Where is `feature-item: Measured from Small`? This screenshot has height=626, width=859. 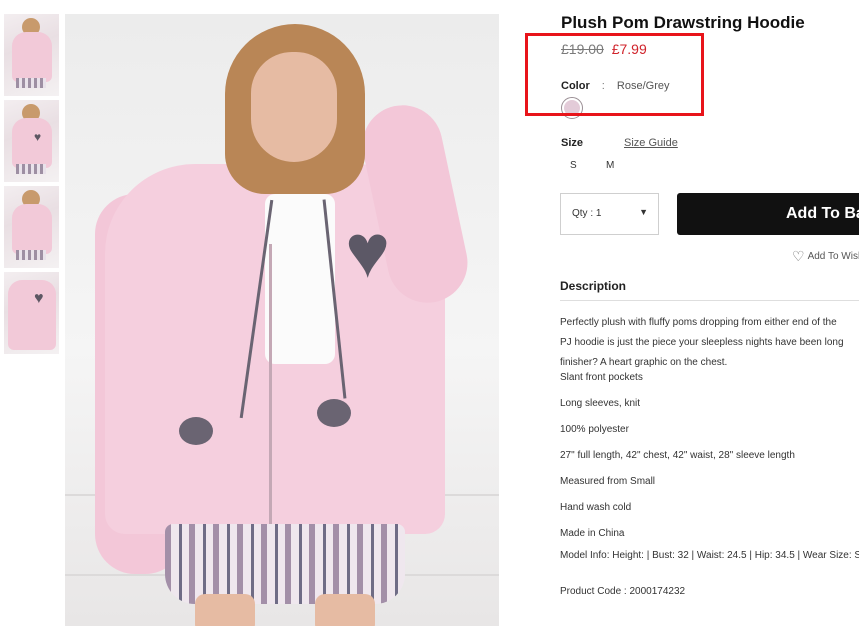
feature-item: Measured from Small is located at coordinates (608, 481).